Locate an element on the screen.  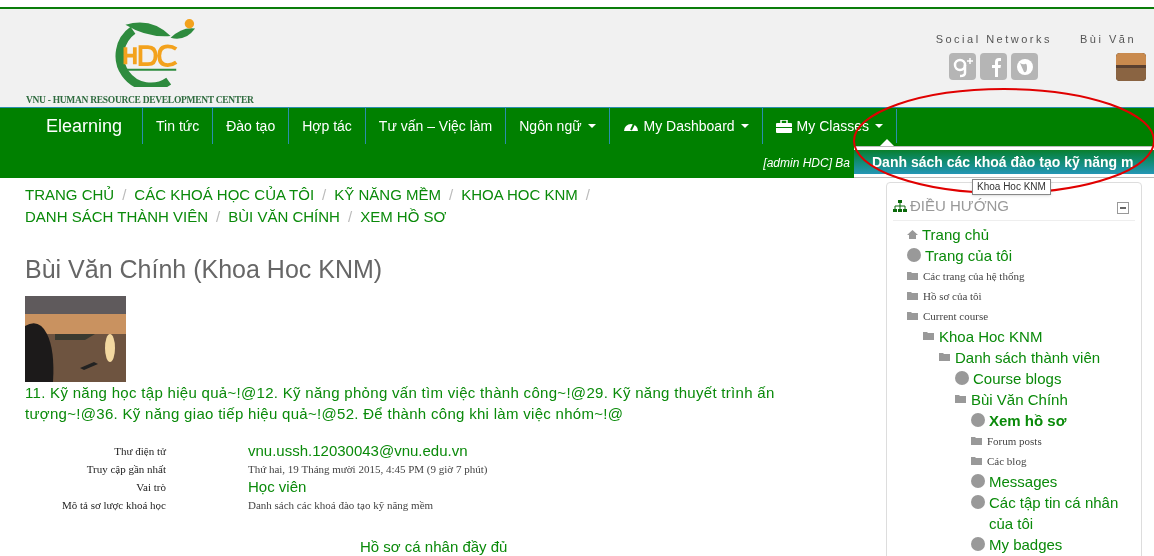
breadcrumb-link: CÁC KHOÁ HỌC CỦA TÔI is located at coordinates (224, 195).